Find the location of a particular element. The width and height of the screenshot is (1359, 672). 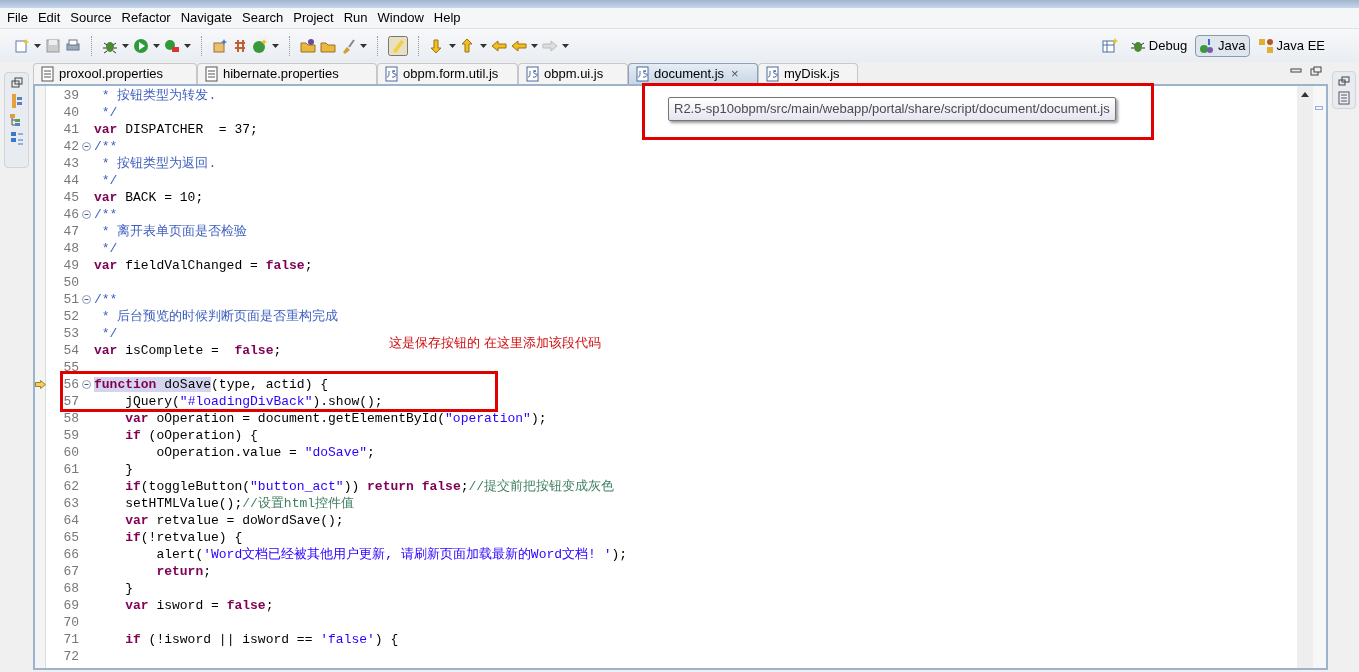

line-number: 58 is located at coordinates (70, 418).